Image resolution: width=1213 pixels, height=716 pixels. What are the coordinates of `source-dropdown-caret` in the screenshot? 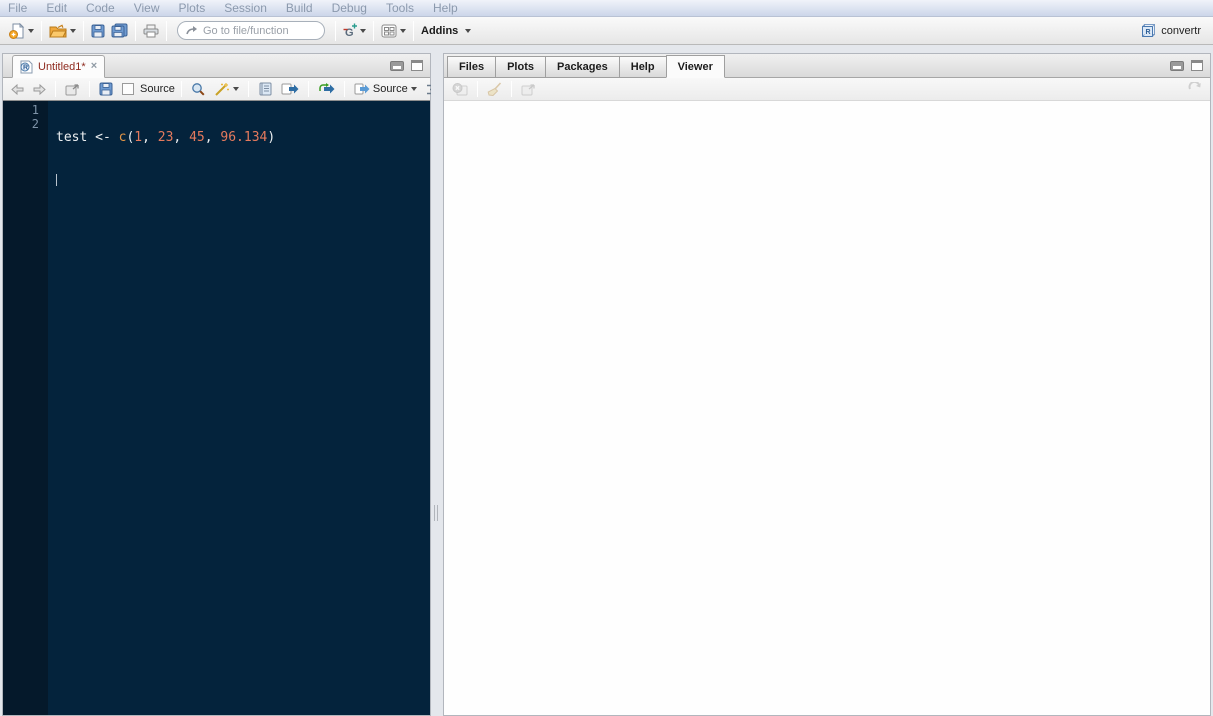 It's located at (413, 89).